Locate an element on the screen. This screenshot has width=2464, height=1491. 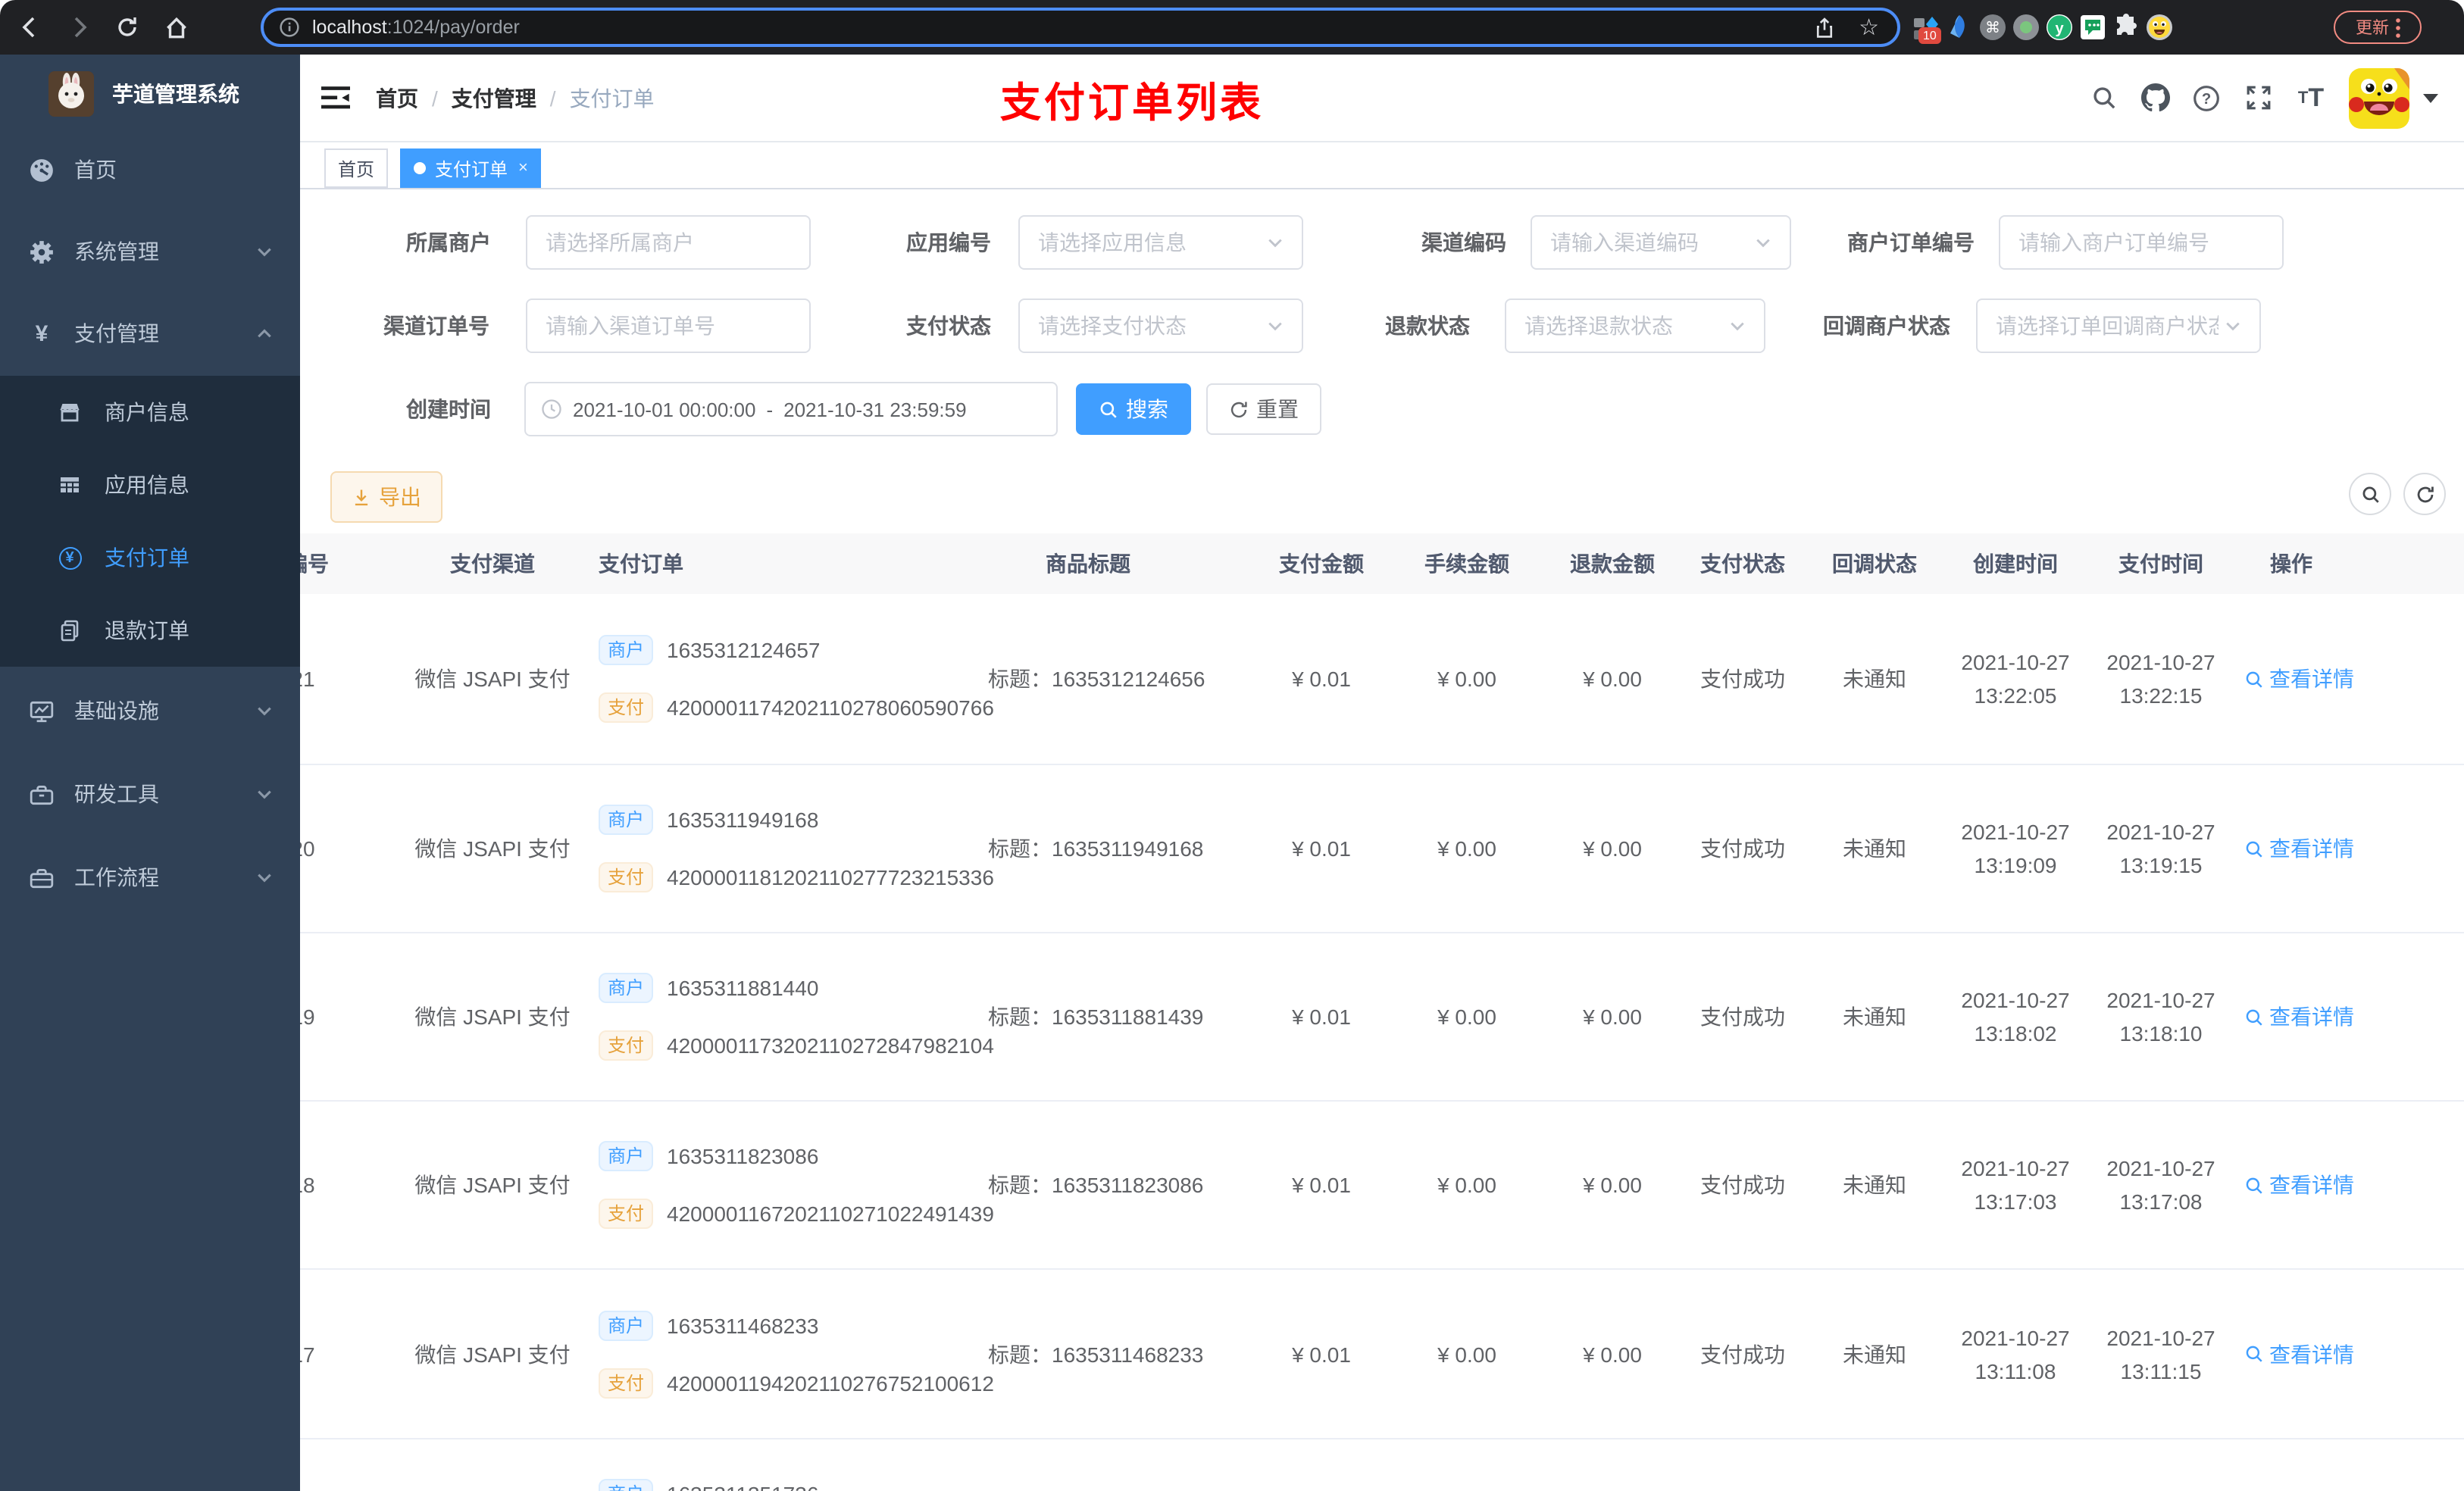
avatar is located at coordinates (2379, 98).